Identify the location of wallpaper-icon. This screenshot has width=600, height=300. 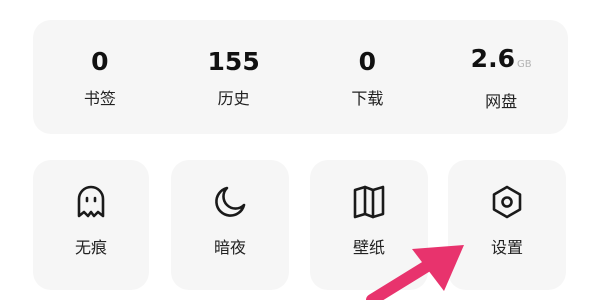
(369, 202).